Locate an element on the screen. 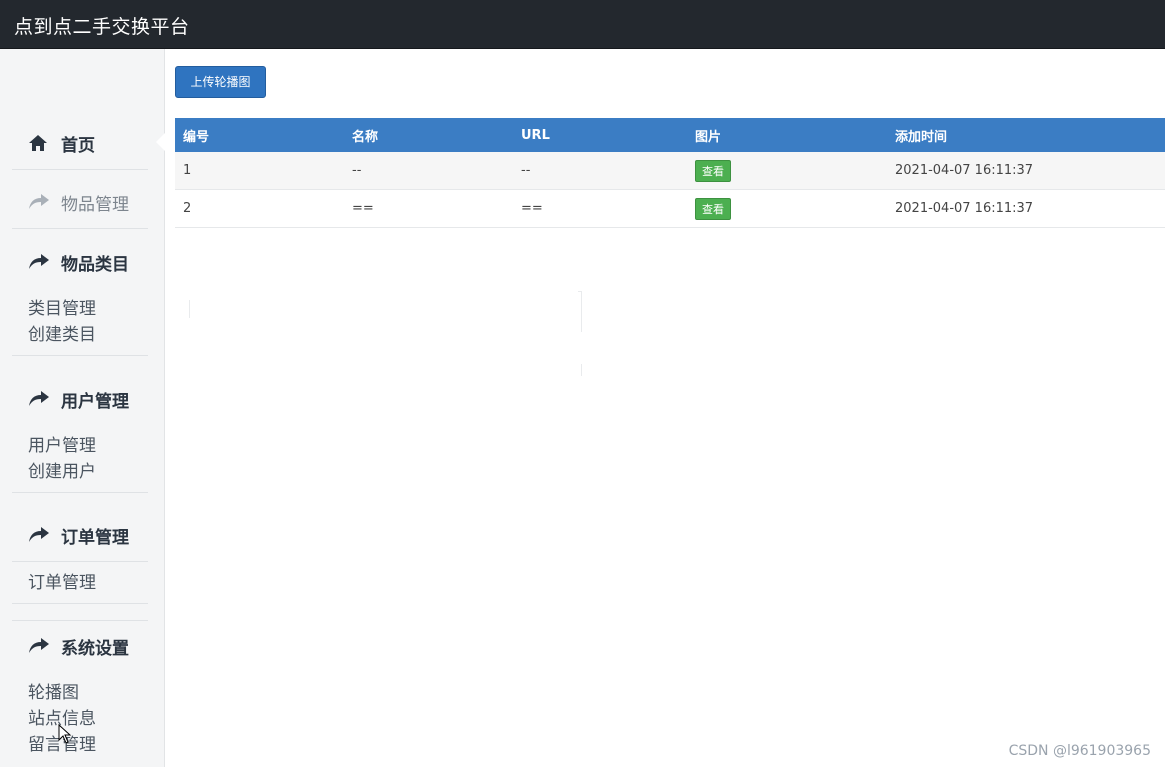 Image resolution: width=1165 pixels, height=767 pixels. table-header: 编号 名称 URL 图片 添加时间 is located at coordinates (670, 135).